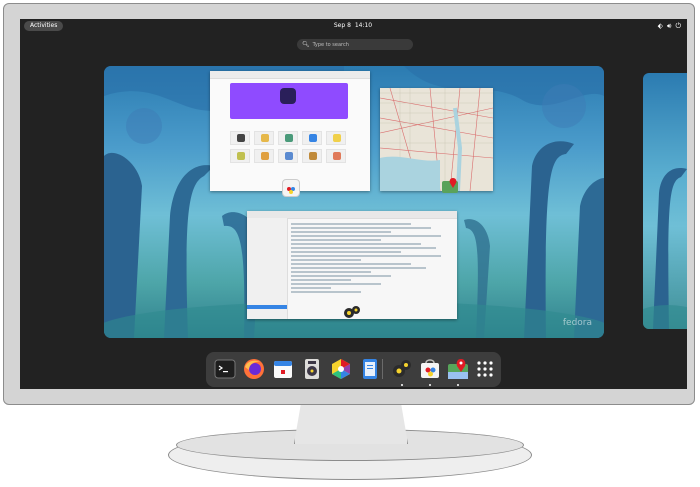  I want to click on software-featured-banner, so click(289, 101).